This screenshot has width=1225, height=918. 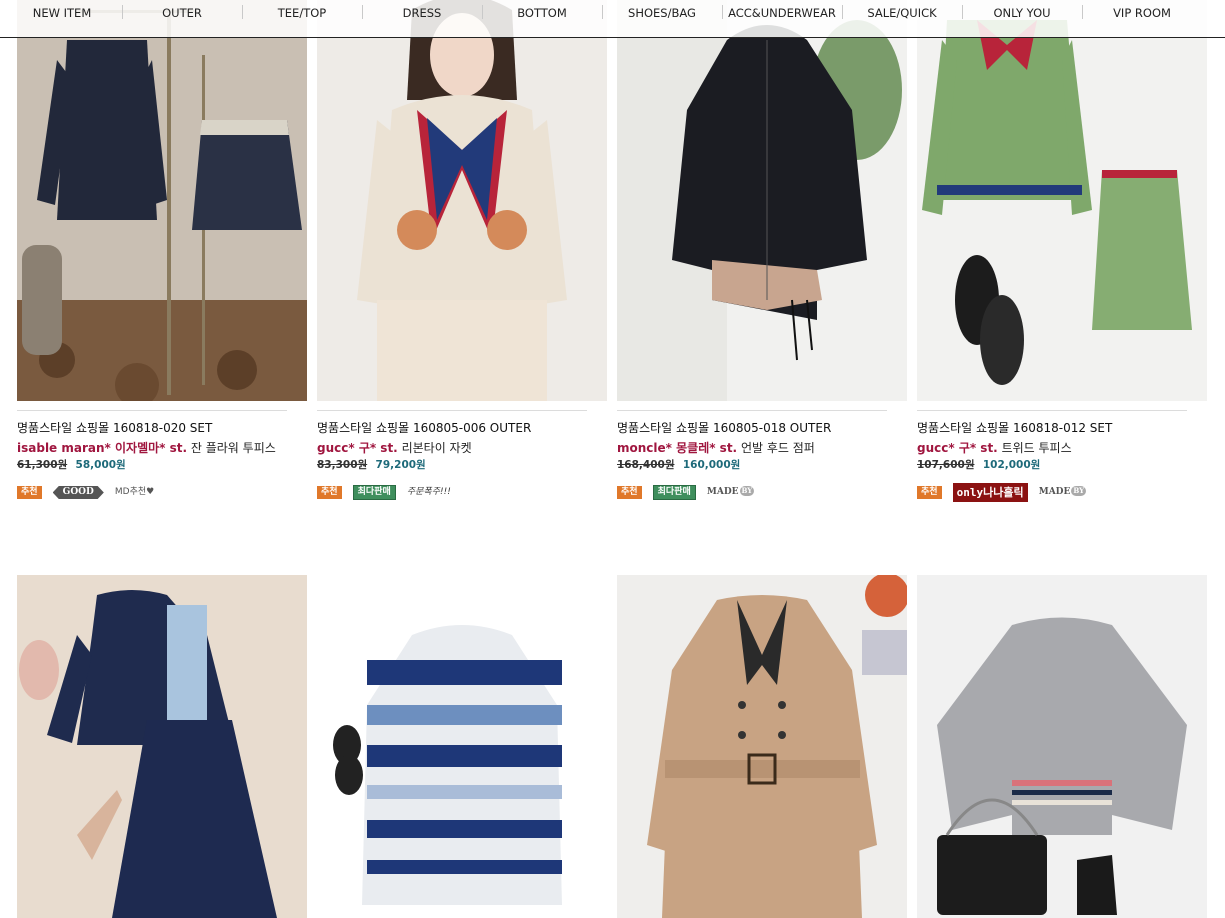 What do you see at coordinates (71, 464) in the screenshot?
I see `price-row: 61,300원 58,000원` at bounding box center [71, 464].